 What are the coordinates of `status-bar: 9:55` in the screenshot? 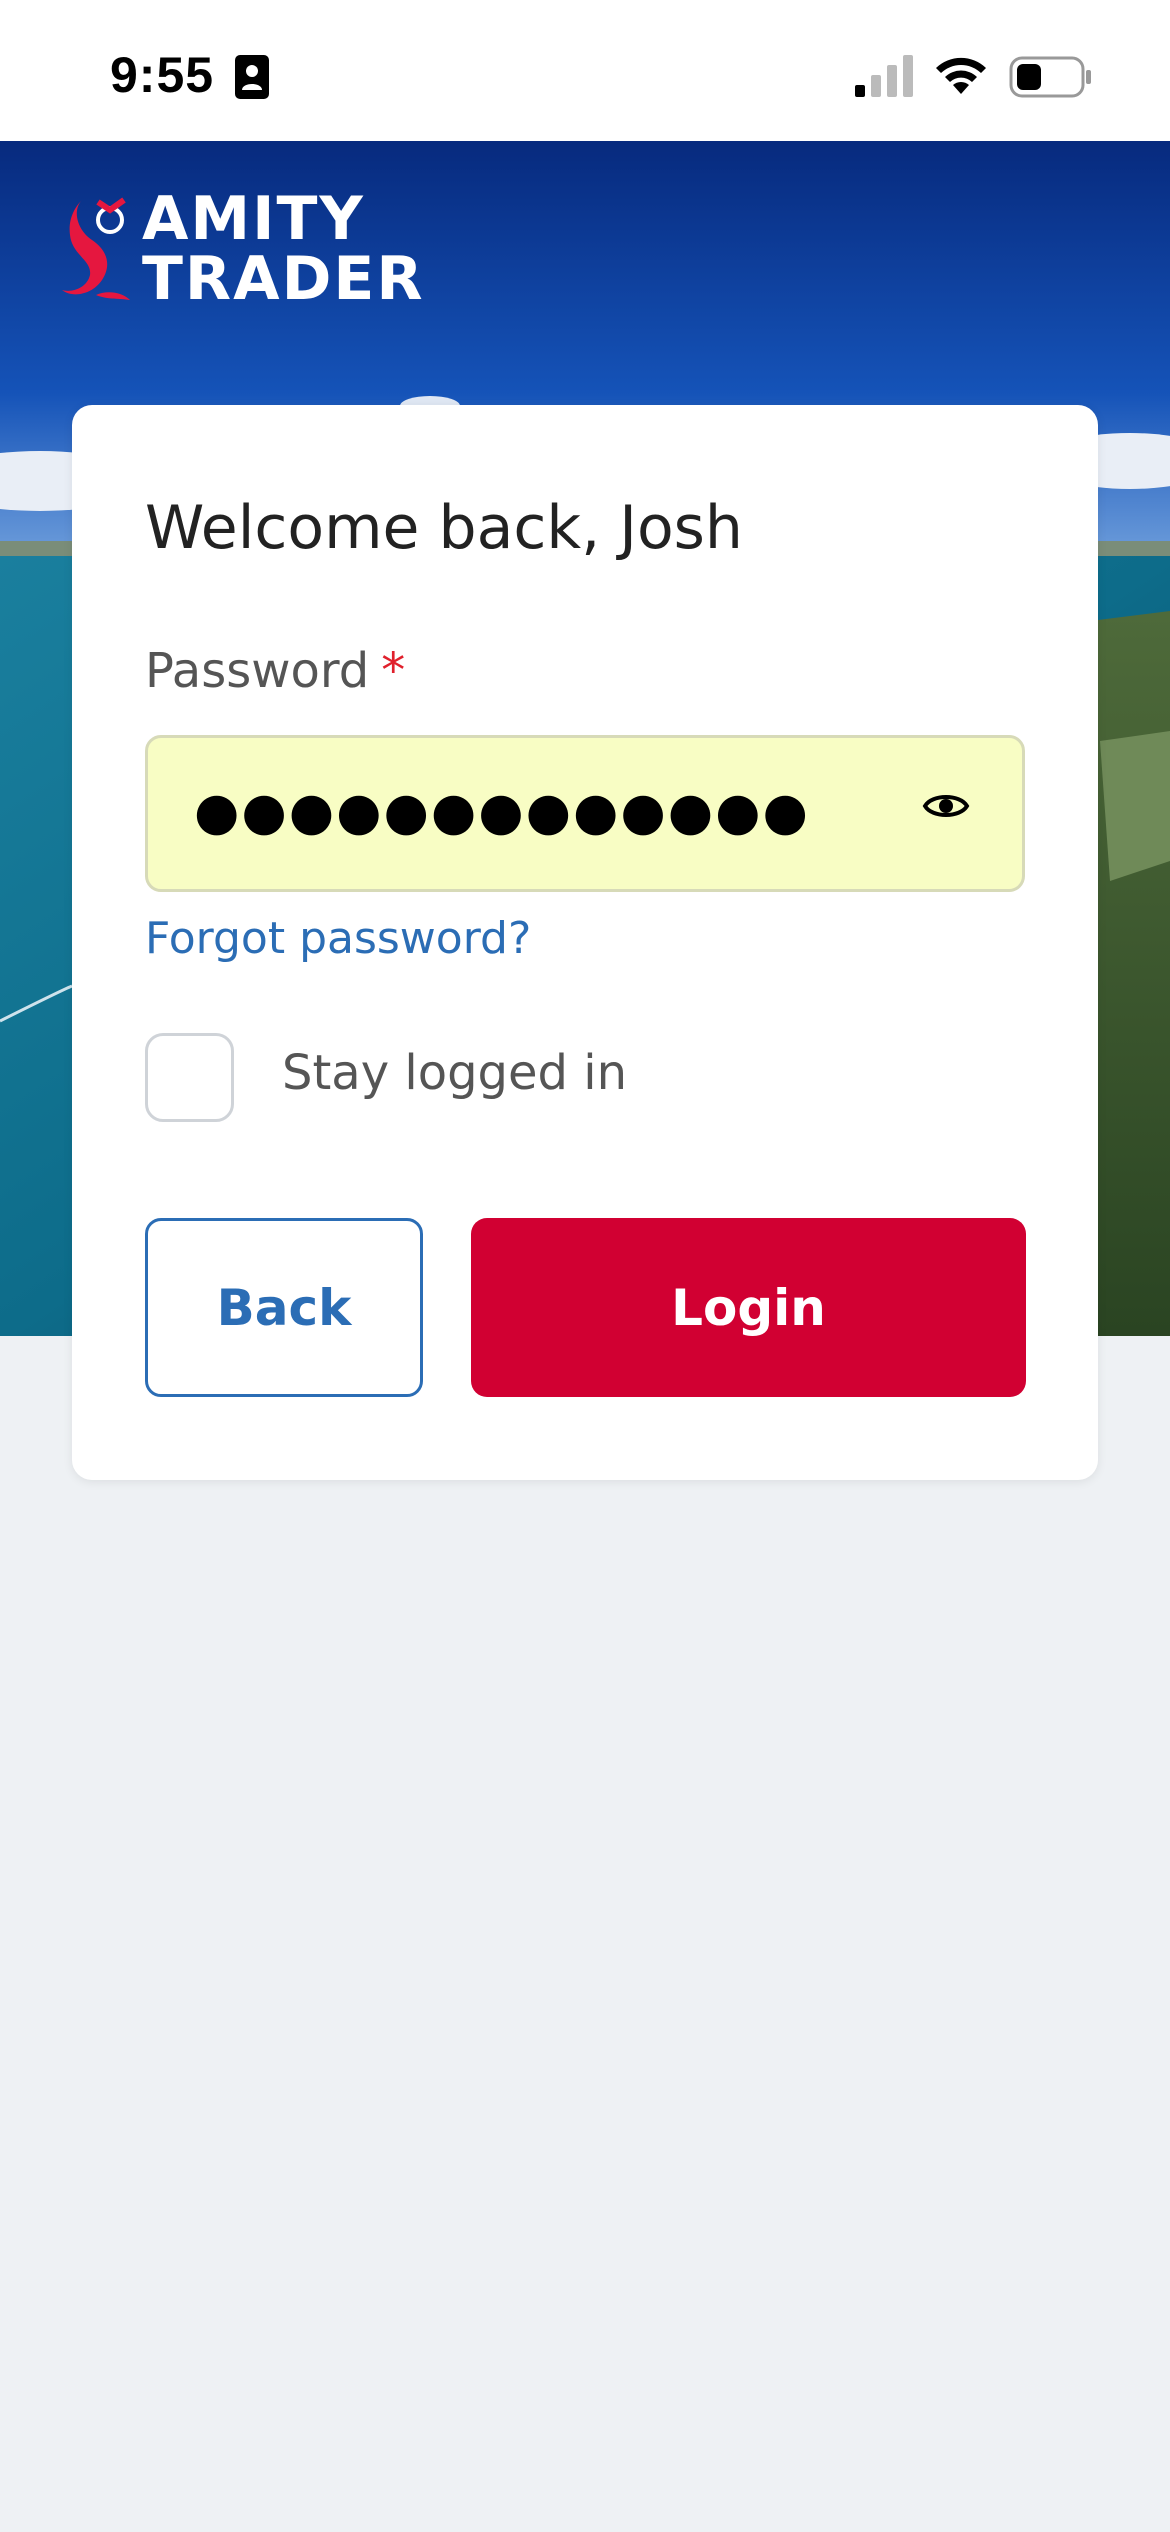 It's located at (585, 70).